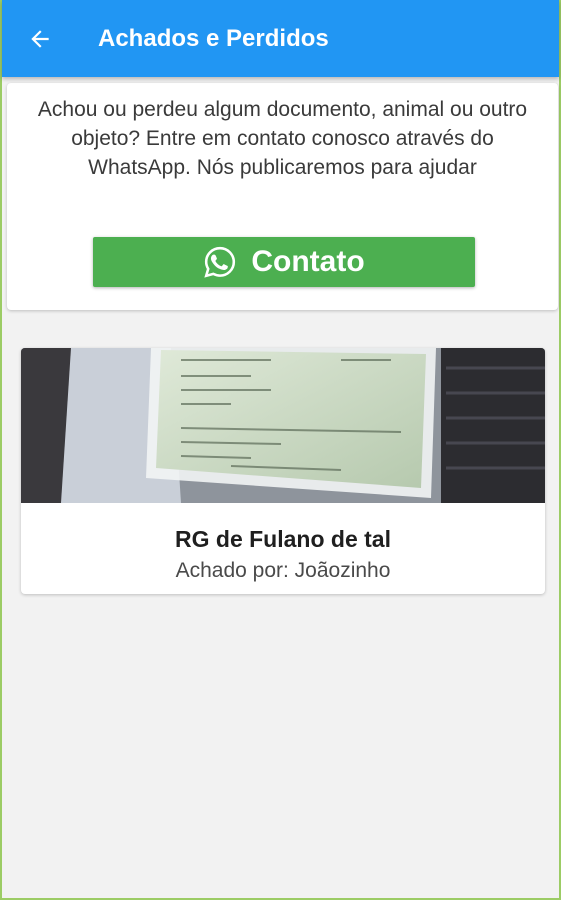 The height and width of the screenshot is (900, 561). I want to click on back-button, so click(40, 39).